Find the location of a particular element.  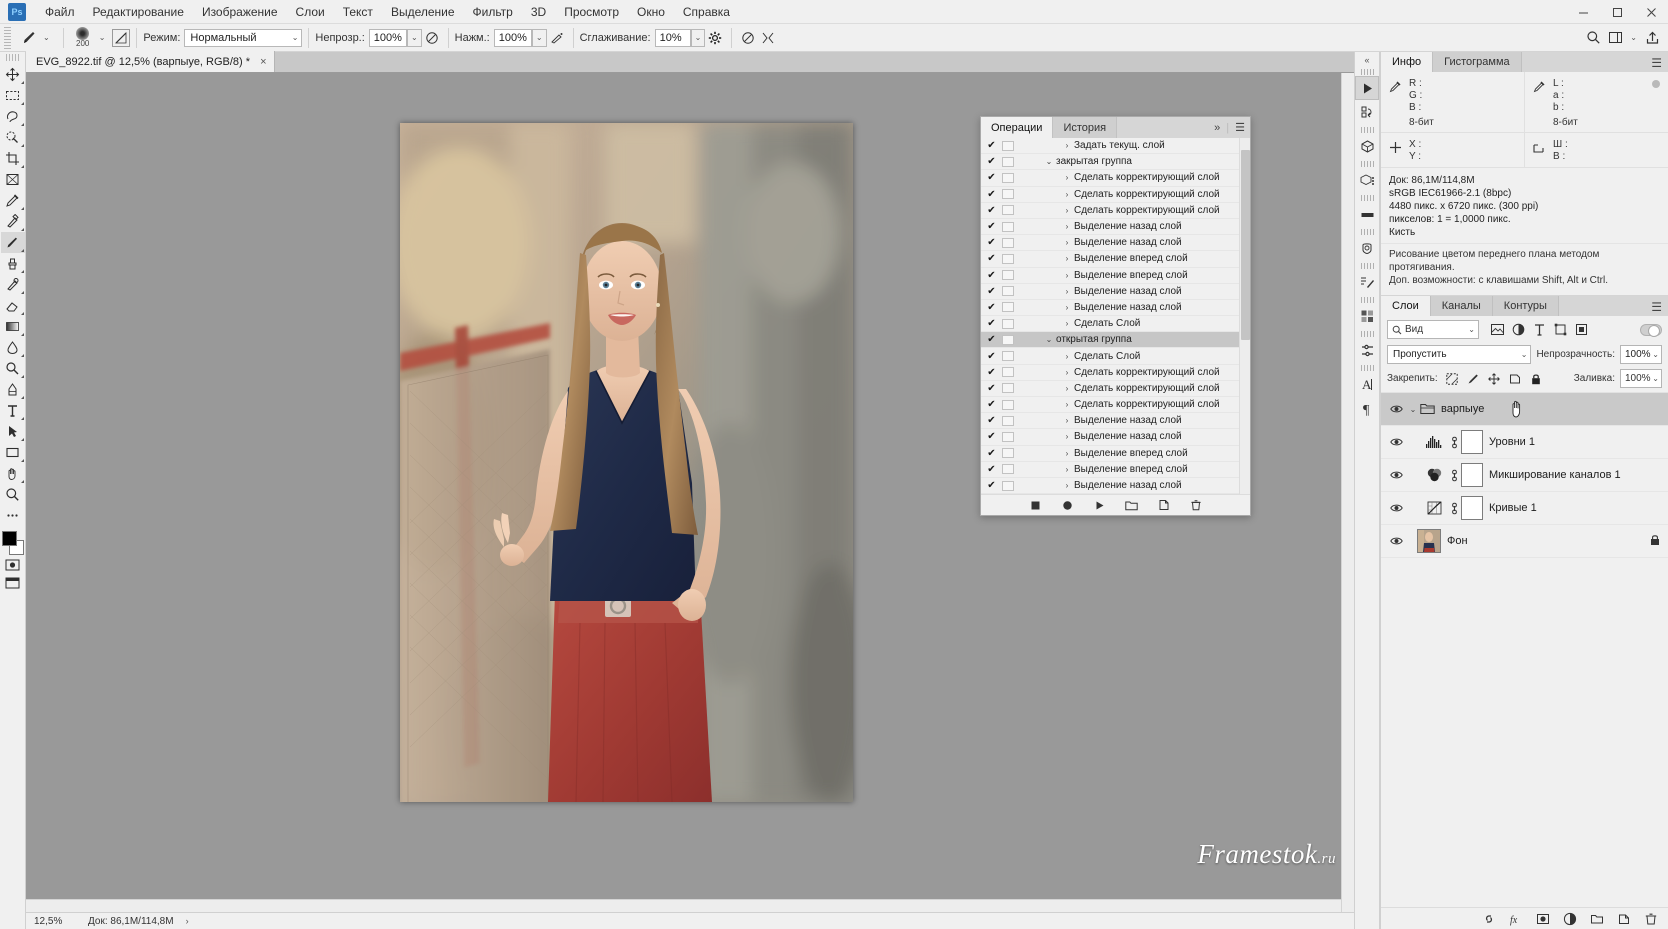

flow-input: 100% is located at coordinates (512, 37).